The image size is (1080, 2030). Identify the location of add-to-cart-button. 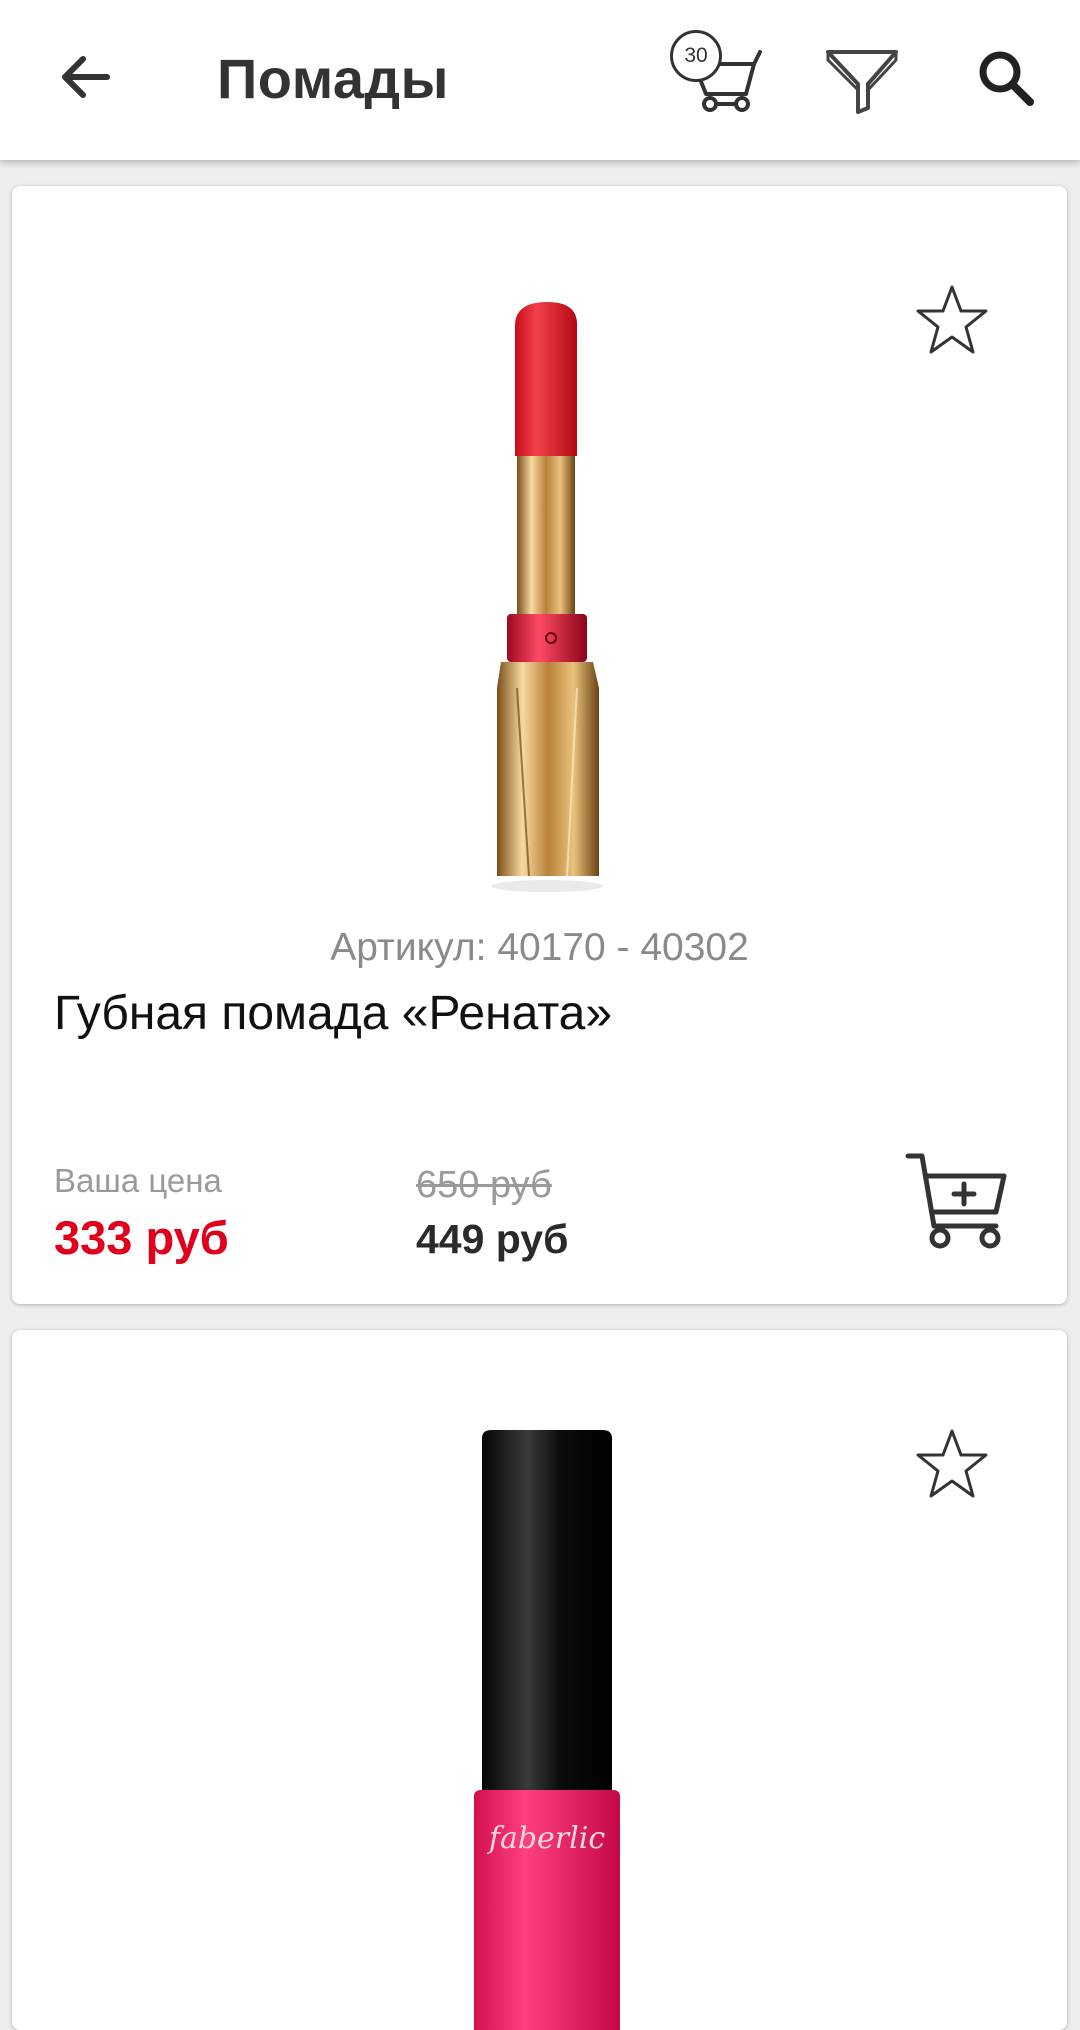
(960, 1200).